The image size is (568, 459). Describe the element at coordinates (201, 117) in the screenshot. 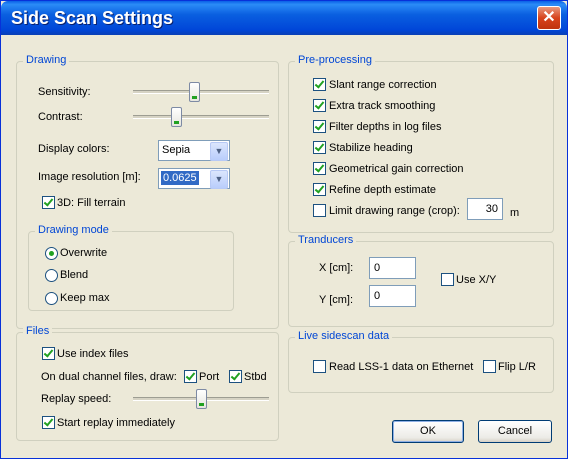

I see `contrast-slider` at that location.